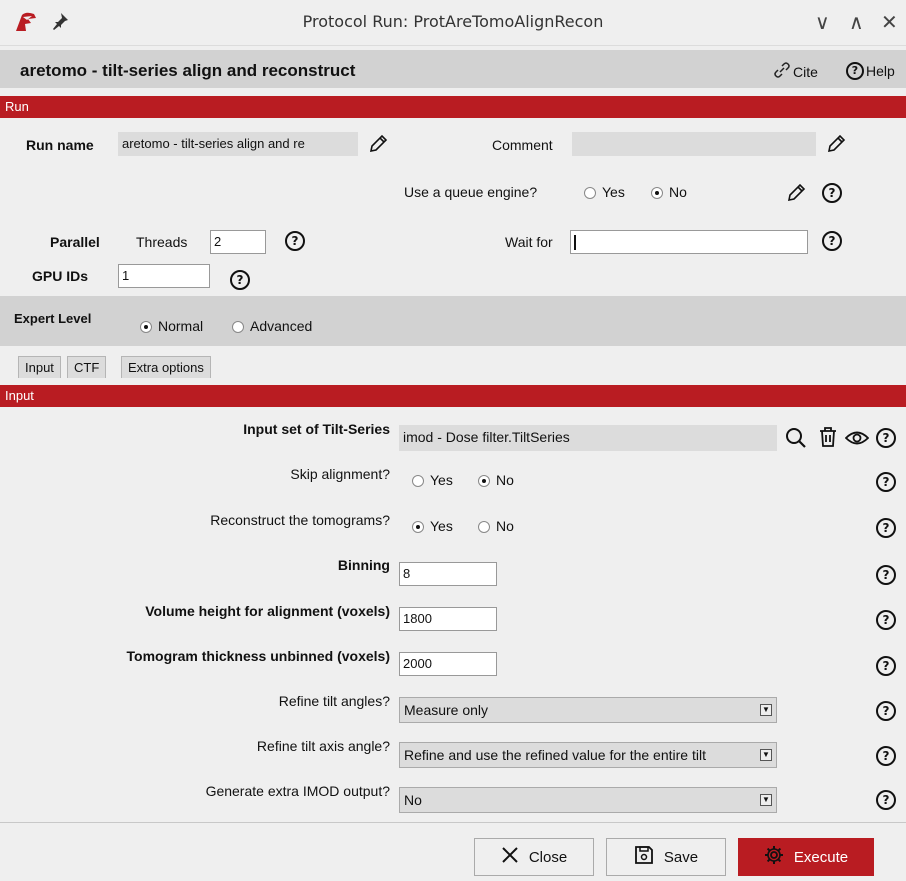 The width and height of the screenshot is (906, 881). Describe the element at coordinates (880, 71) in the screenshot. I see `help-label: Help` at that location.